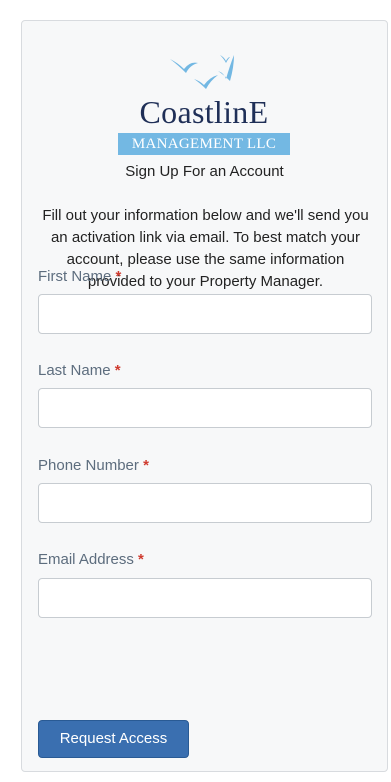 The height and width of the screenshot is (782, 391). Describe the element at coordinates (205, 408) in the screenshot. I see `last-name-input` at that location.